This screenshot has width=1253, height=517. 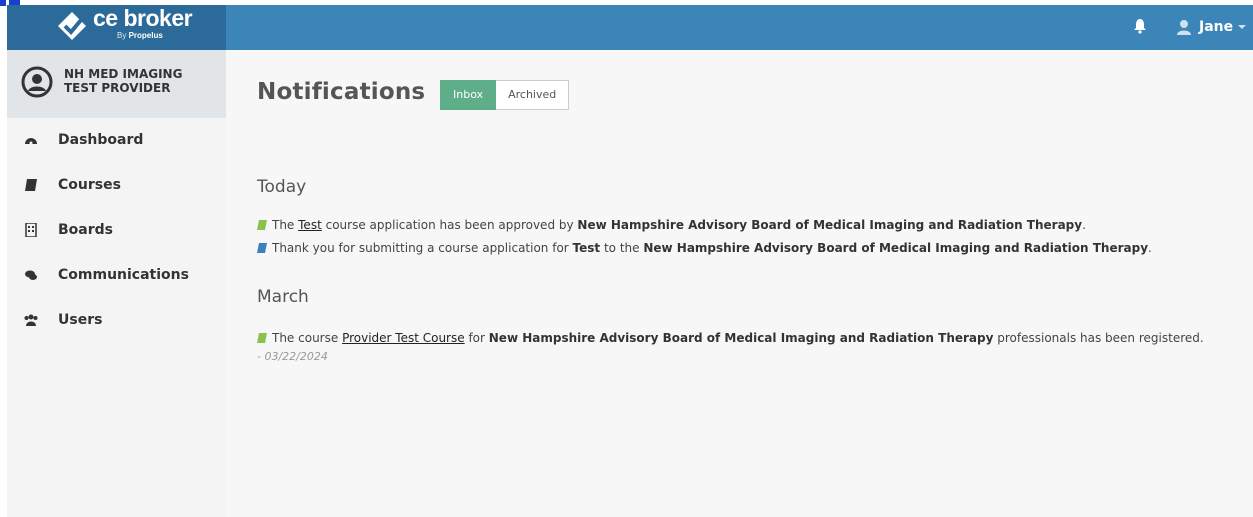 What do you see at coordinates (1184, 27) in the screenshot?
I see `user-icon` at bounding box center [1184, 27].